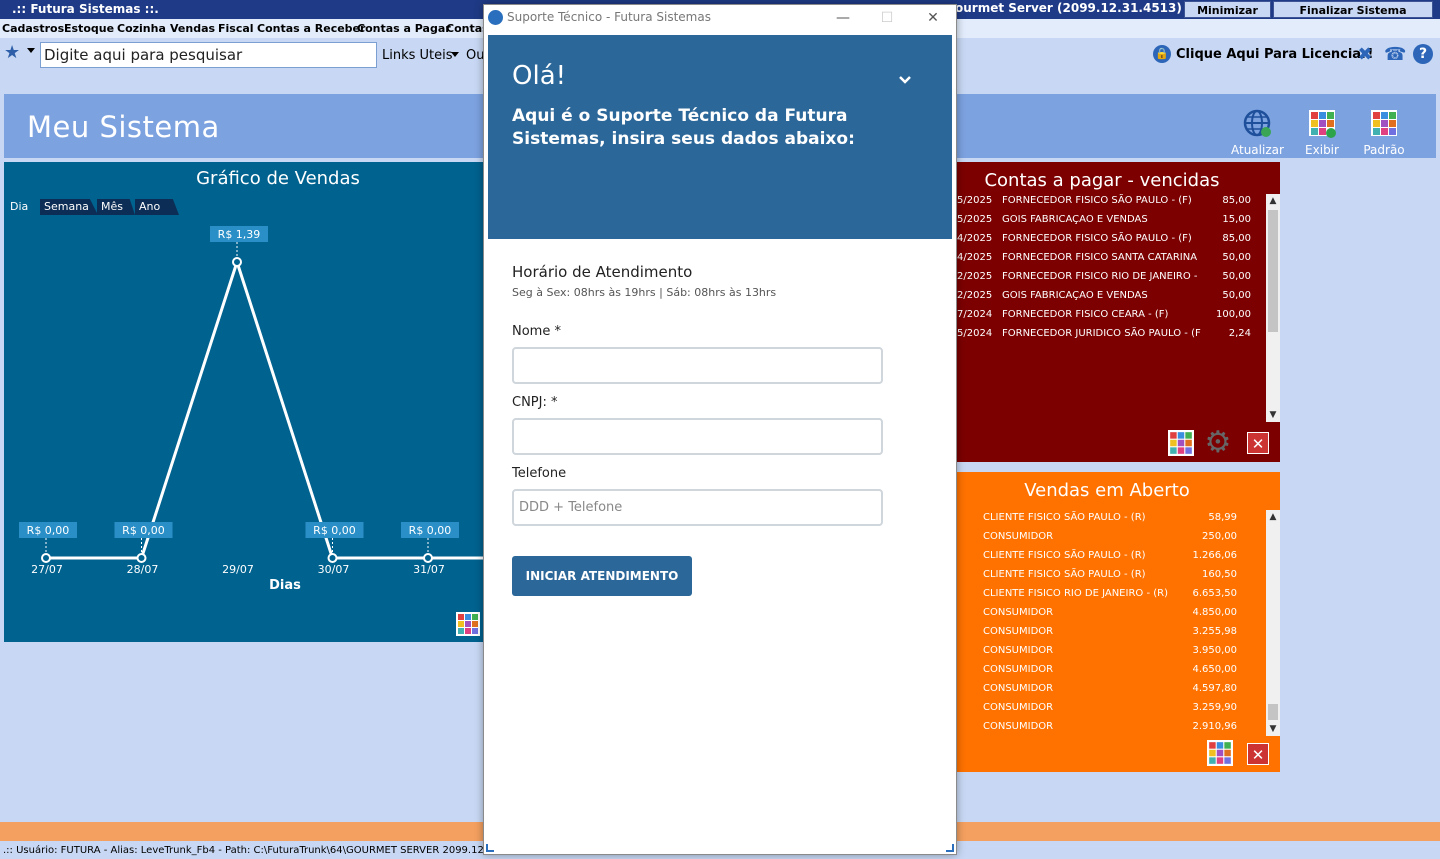 This screenshot has height=859, width=1440. What do you see at coordinates (1423, 54) in the screenshot?
I see `help-icon: ?` at bounding box center [1423, 54].